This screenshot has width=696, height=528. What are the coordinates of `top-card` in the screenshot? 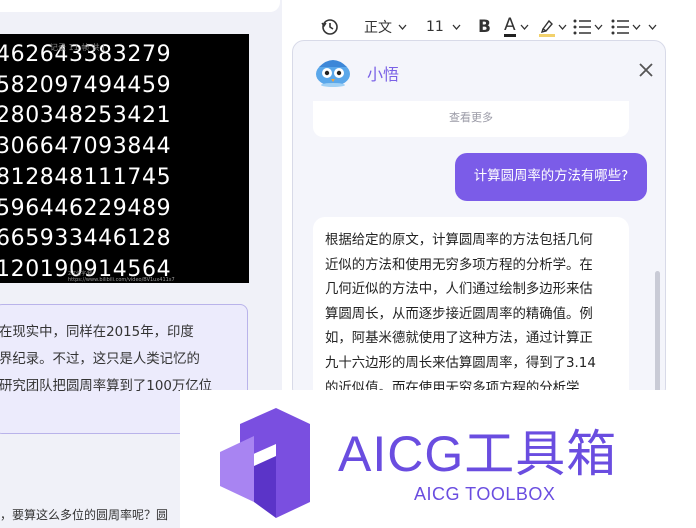 It's located at (140, 6).